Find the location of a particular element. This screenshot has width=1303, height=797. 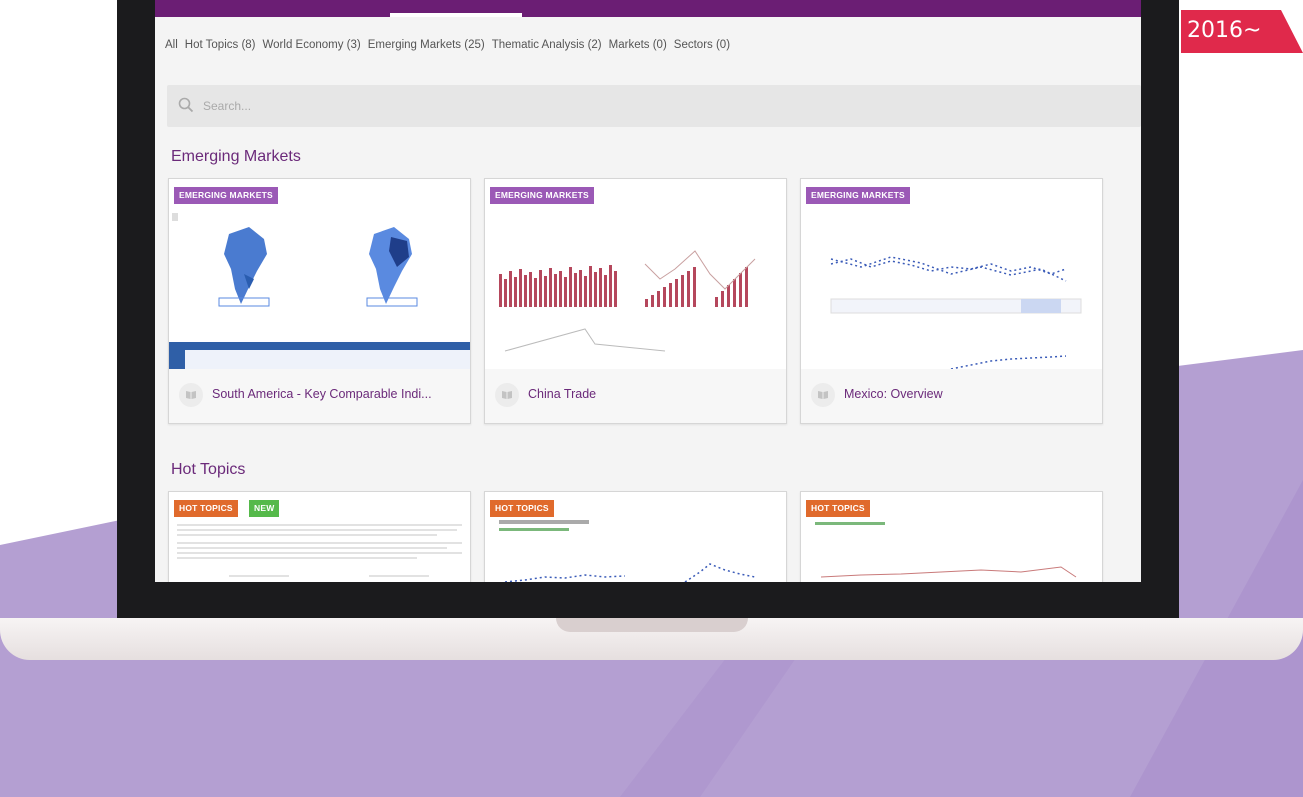

bar-chart-thumbnail-image is located at coordinates (626, 301).